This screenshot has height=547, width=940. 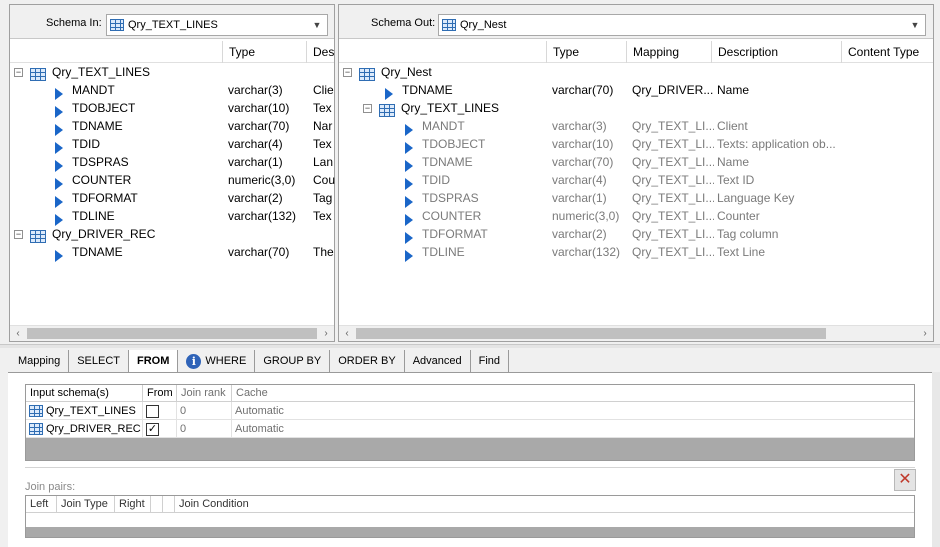 I want to click on tab-label: GROUP BY, so click(x=292, y=360).